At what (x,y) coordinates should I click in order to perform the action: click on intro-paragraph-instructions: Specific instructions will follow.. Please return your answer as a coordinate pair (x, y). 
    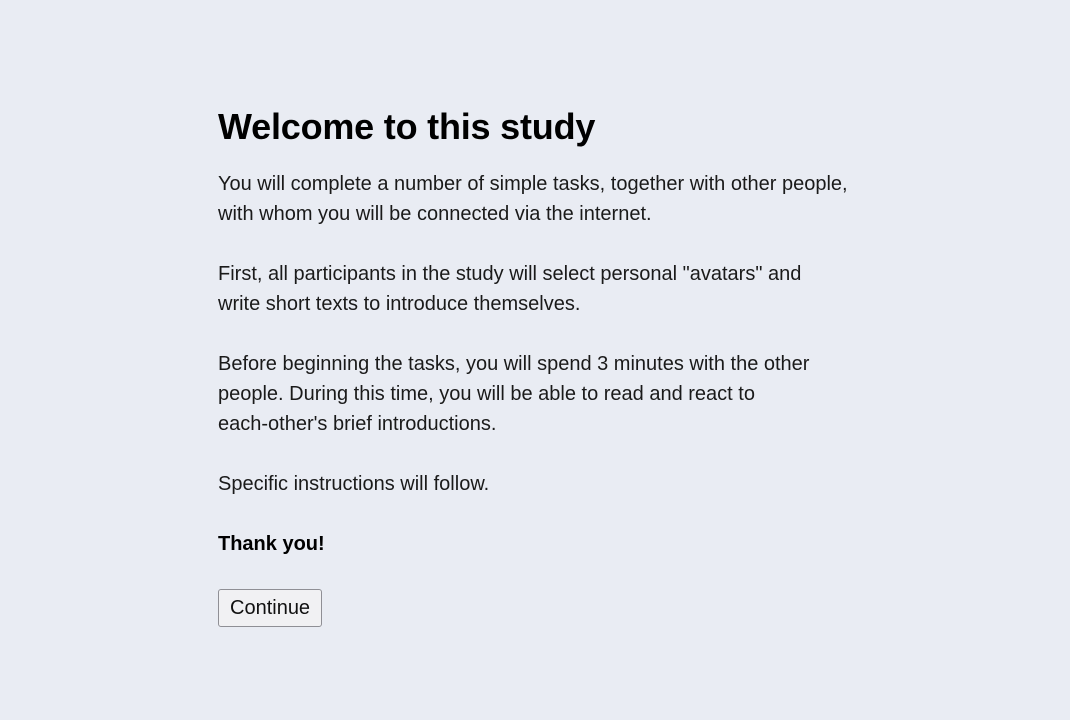
    Looking at the image, I should click on (354, 484).